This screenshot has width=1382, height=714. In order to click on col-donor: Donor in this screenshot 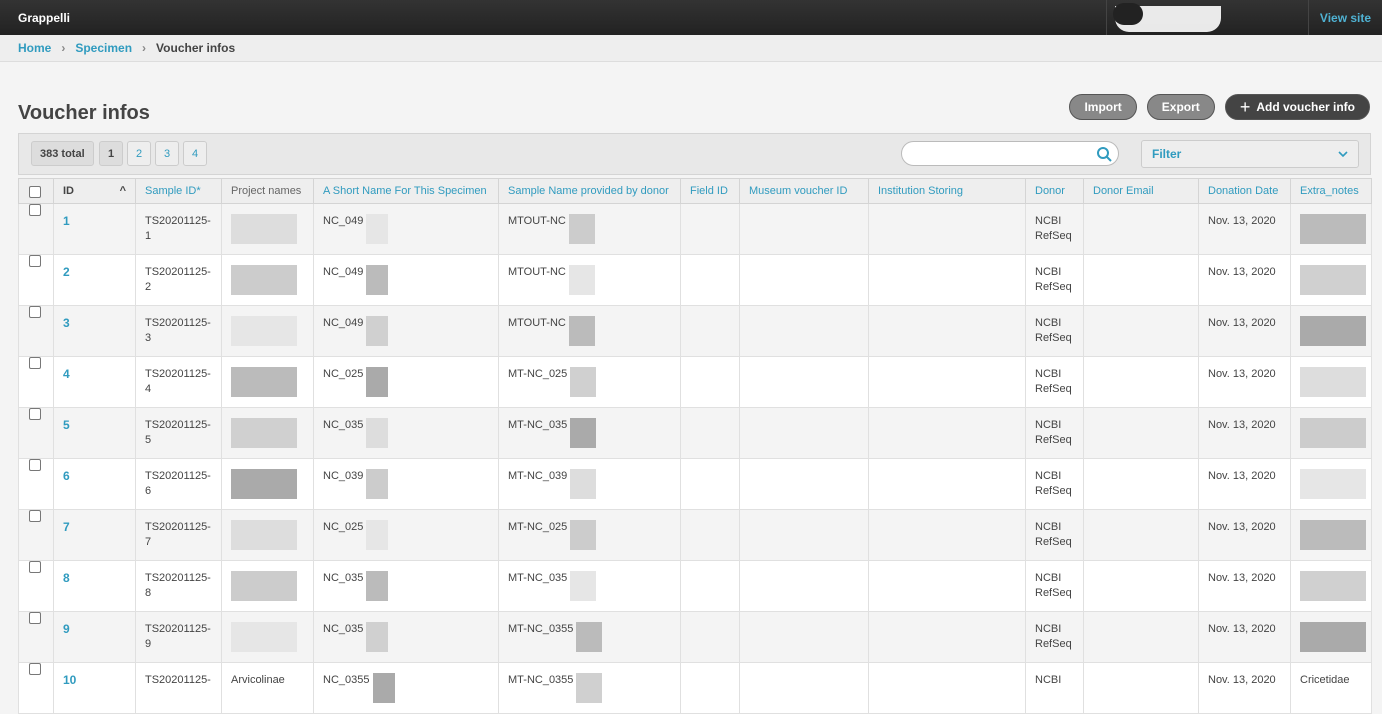, I will do `click(1054, 191)`.